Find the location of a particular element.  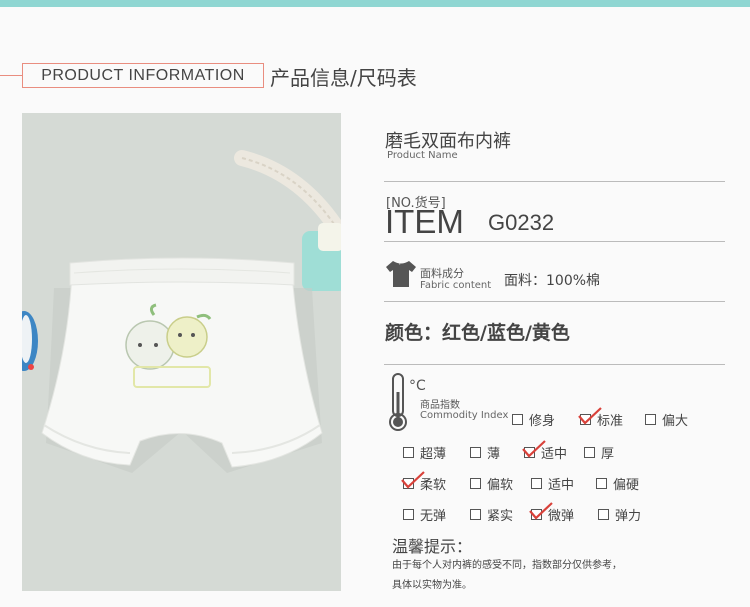

degree-symbol: °C is located at coordinates (417, 386).